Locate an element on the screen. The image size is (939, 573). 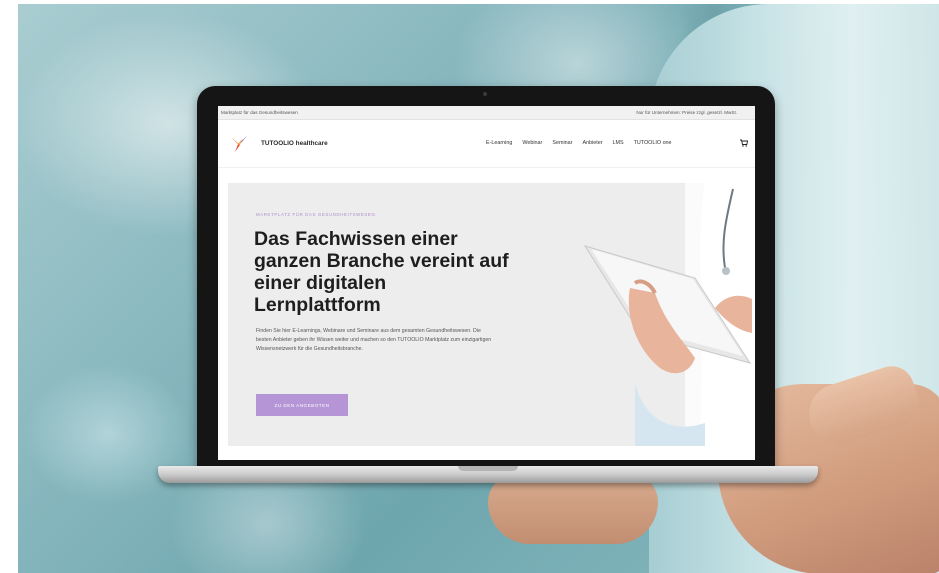
hero-eyebrow: MARKTPLATZ FÜR DAS GESUNDHEITSWESEN is located at coordinates (316, 214).